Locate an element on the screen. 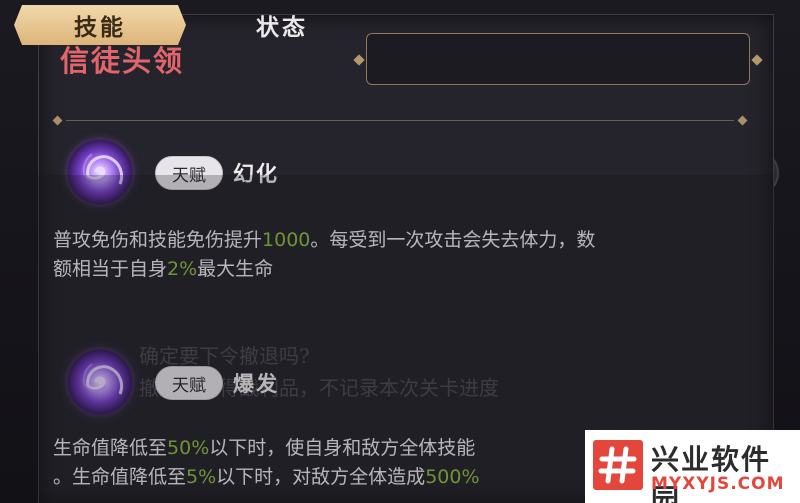  decorative-divider is located at coordinates (400, 120).